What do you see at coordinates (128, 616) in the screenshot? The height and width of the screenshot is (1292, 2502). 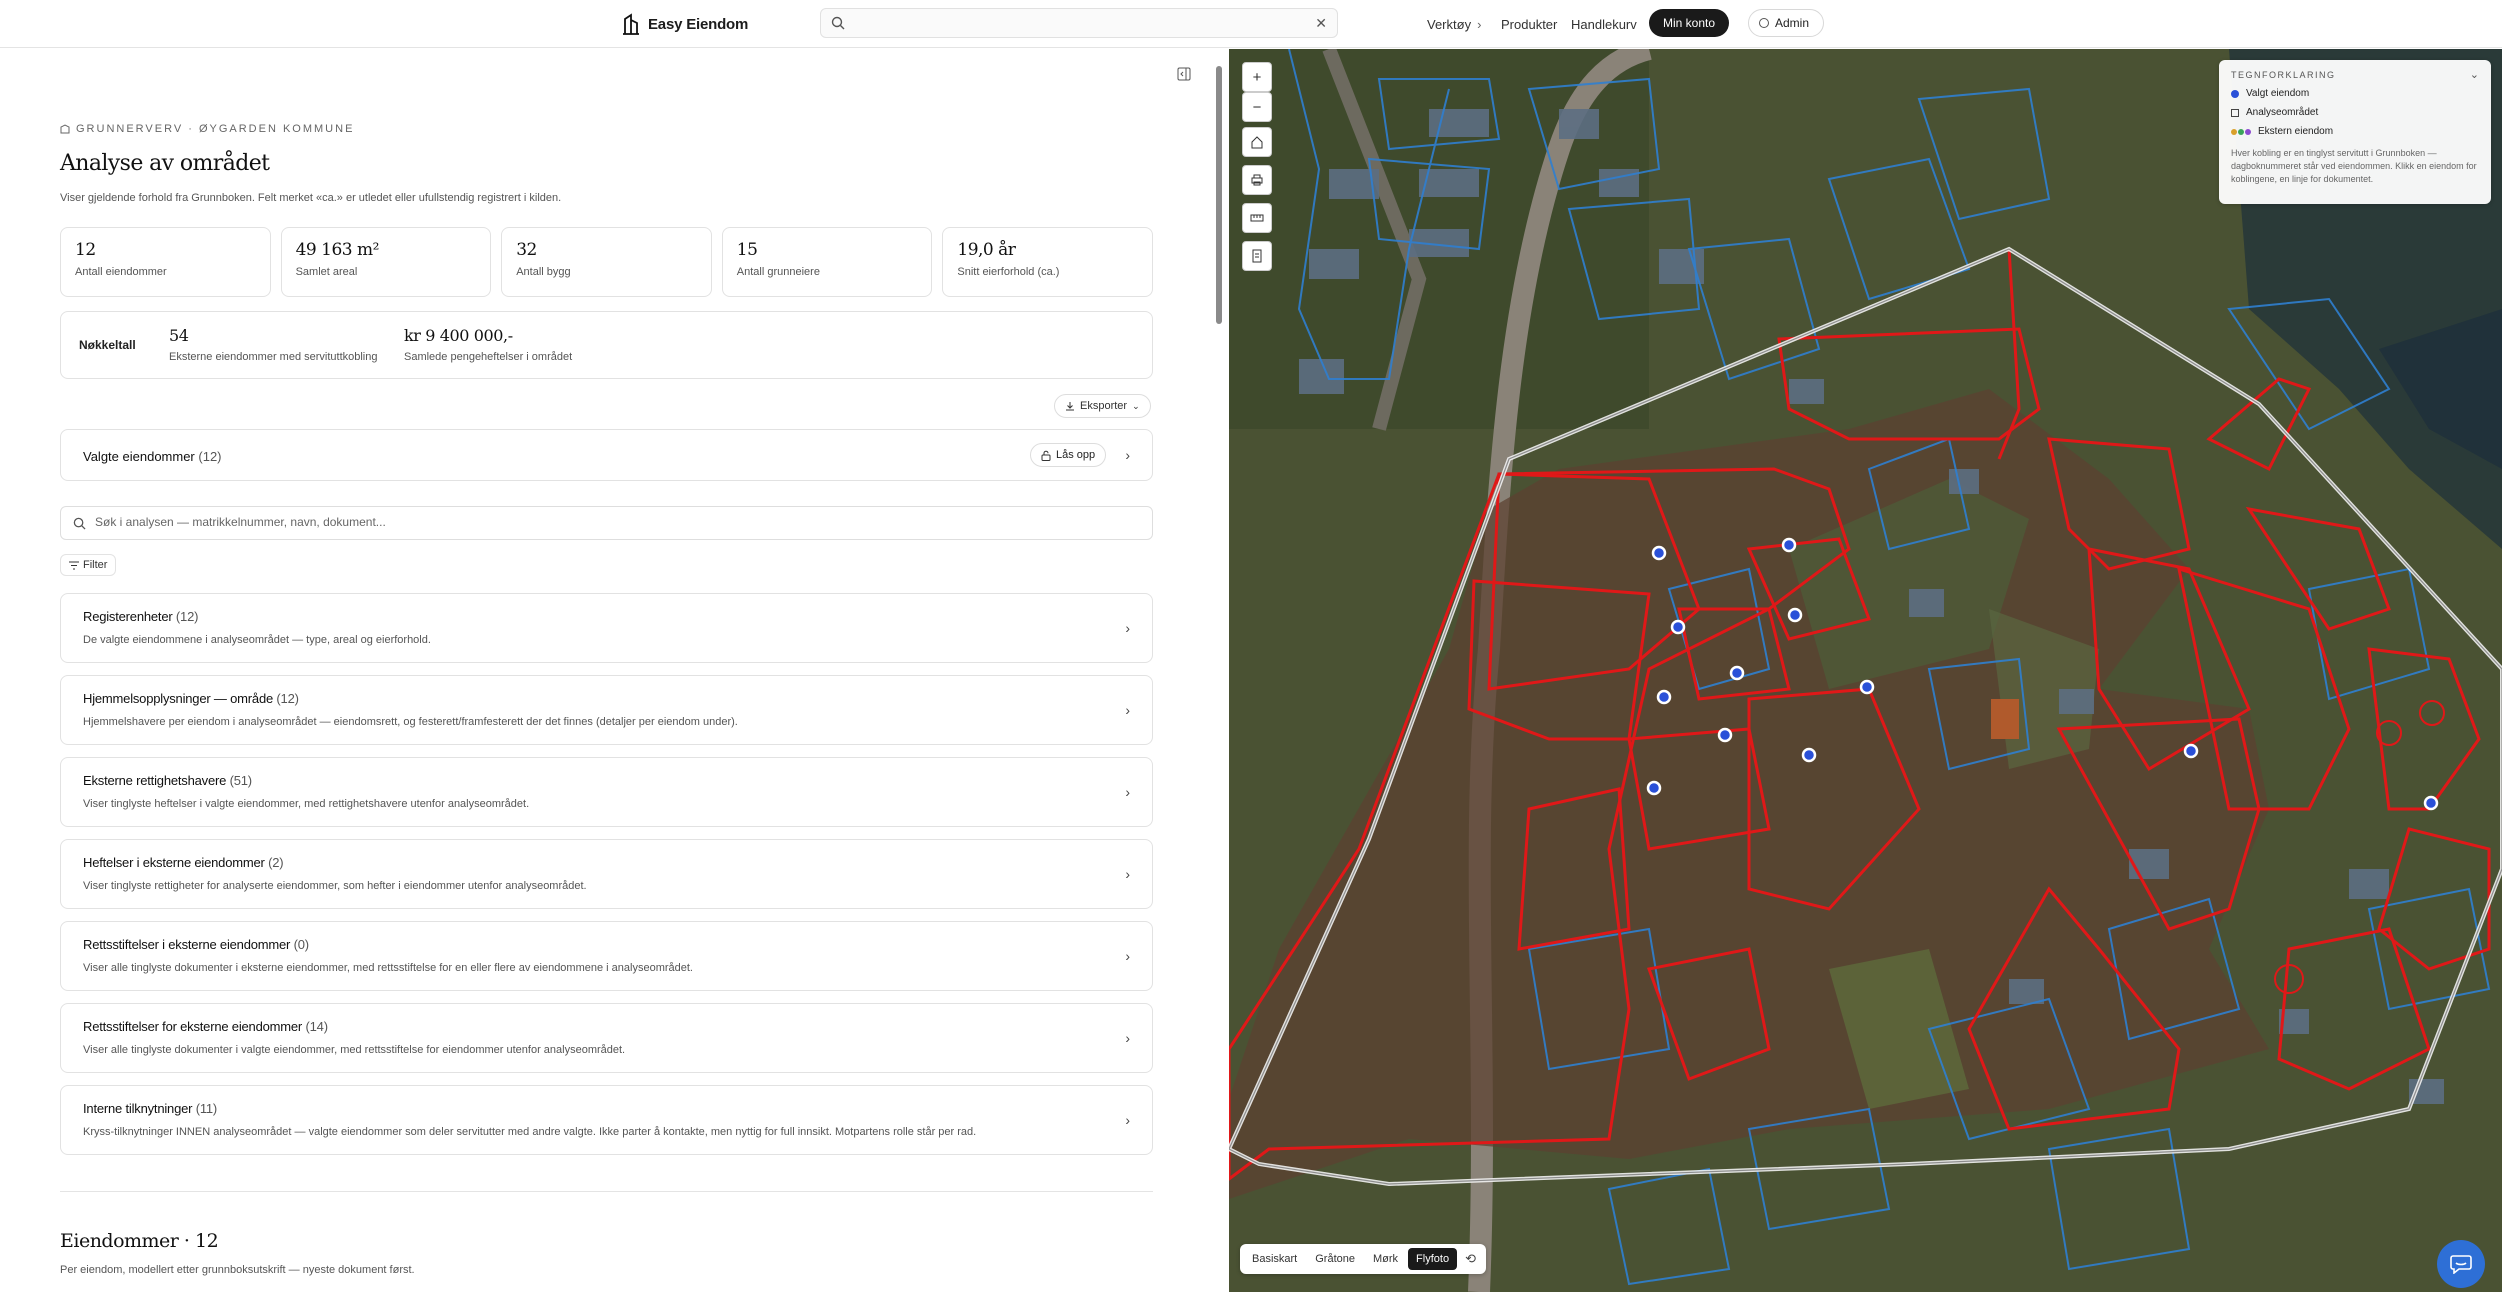 I see `section-title-text: Registerenheter` at bounding box center [128, 616].